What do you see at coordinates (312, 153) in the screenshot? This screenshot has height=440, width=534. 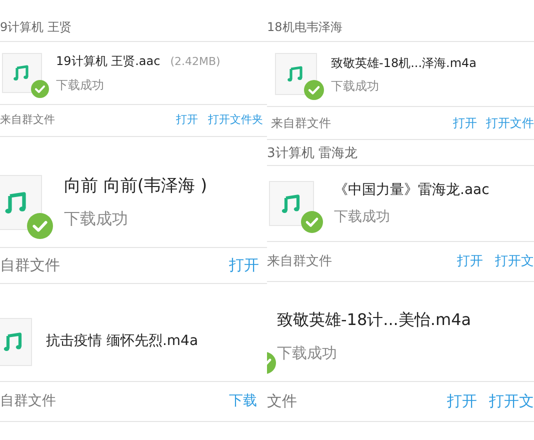 I see `sender-name: 3计算机 雷海龙` at bounding box center [312, 153].